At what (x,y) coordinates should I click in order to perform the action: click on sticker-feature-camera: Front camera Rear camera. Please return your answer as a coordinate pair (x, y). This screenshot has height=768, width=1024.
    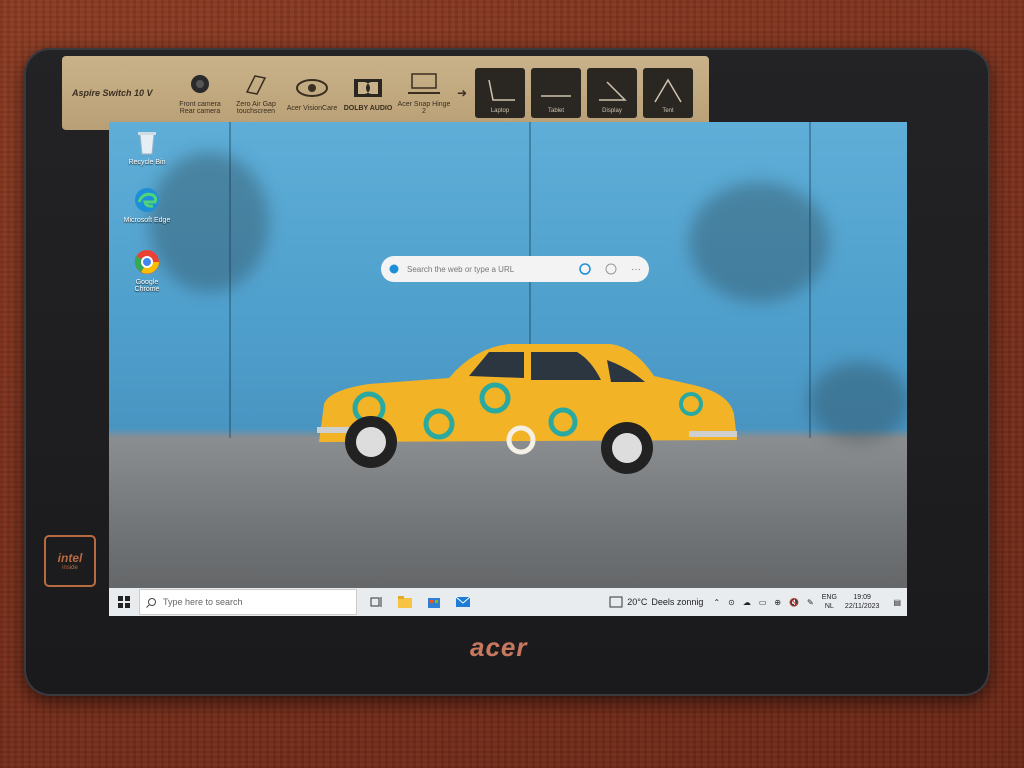
    Looking at the image, I should click on (200, 93).